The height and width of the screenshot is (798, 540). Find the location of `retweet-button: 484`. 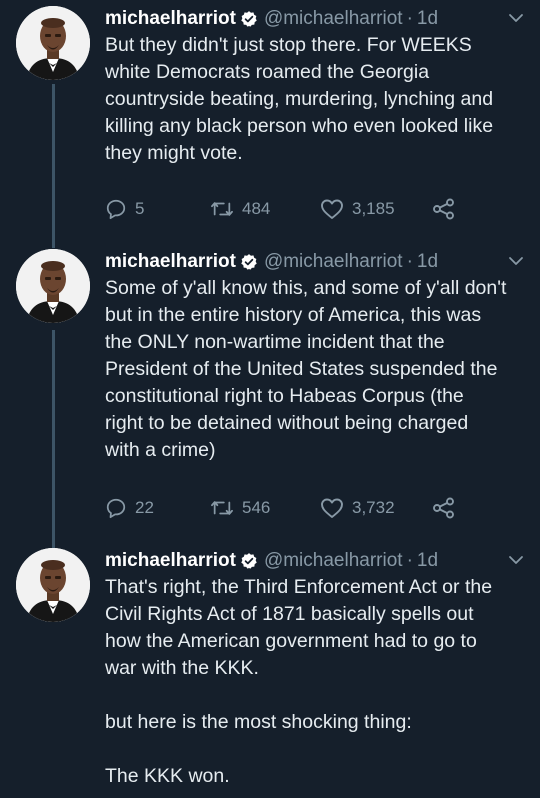

retweet-button: 484 is located at coordinates (265, 209).